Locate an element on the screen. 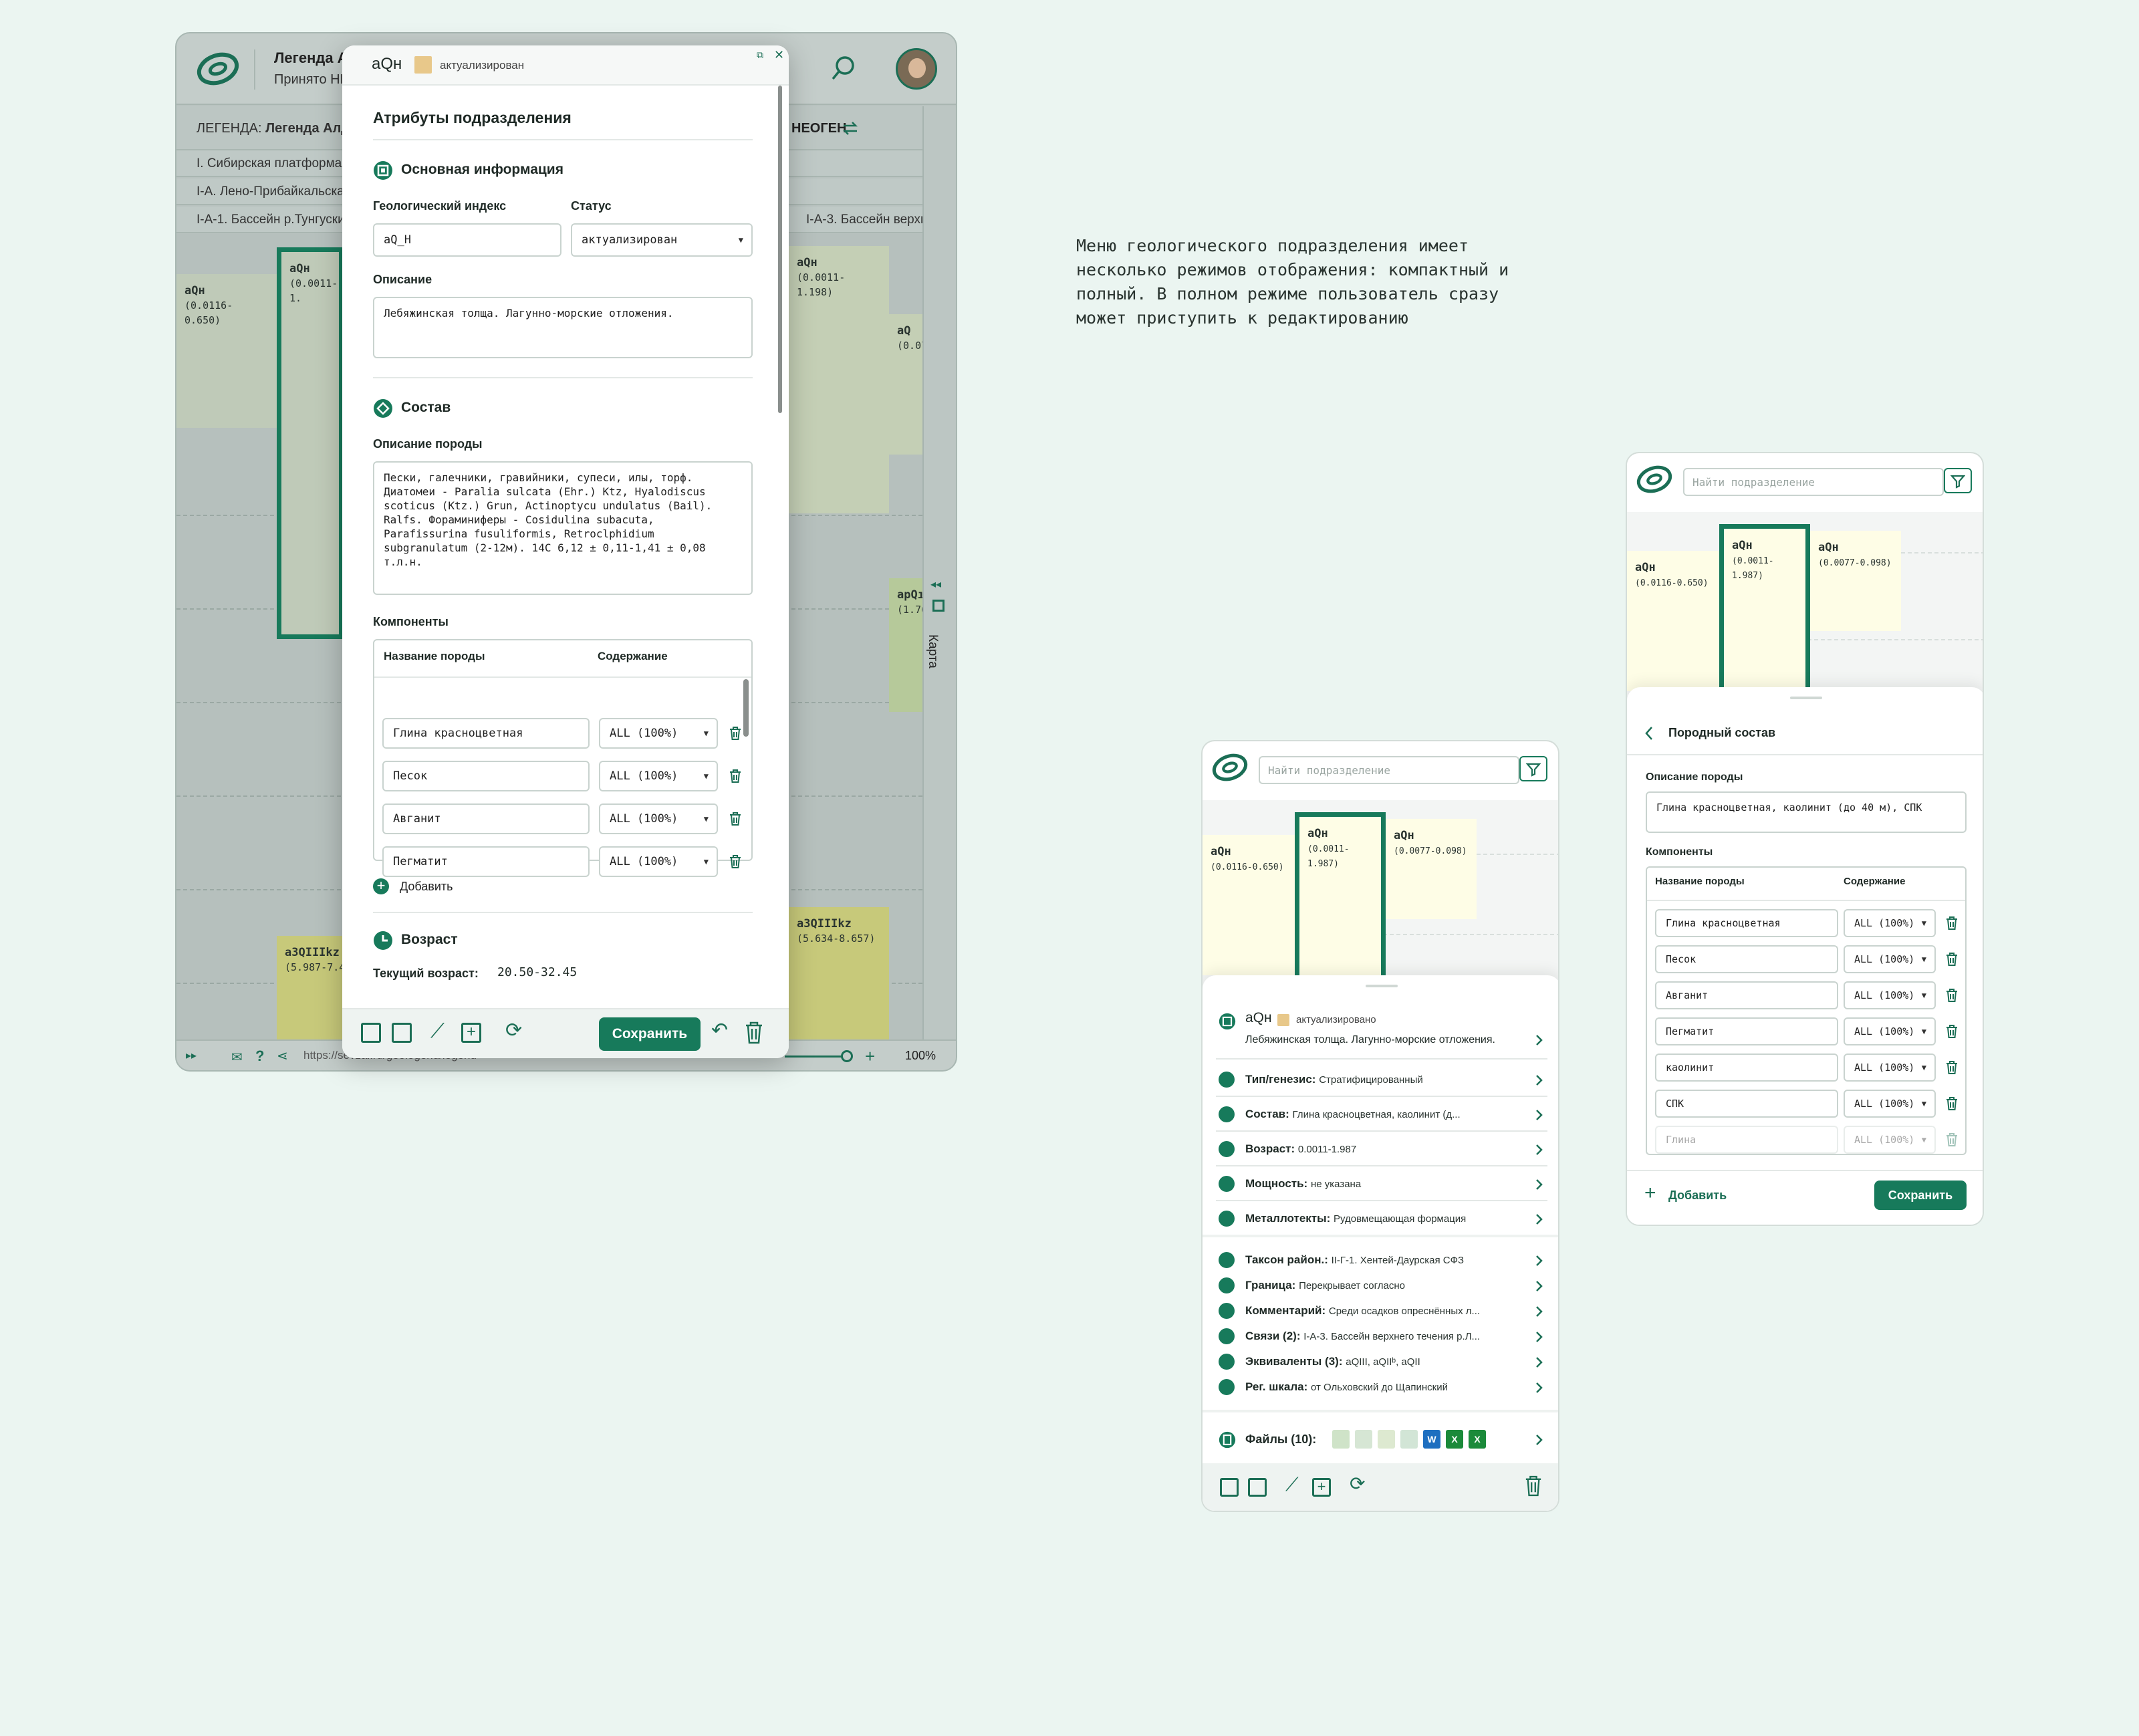 This screenshot has width=2139, height=1736. share-icon: ⋖ is located at coordinates (282, 1055).